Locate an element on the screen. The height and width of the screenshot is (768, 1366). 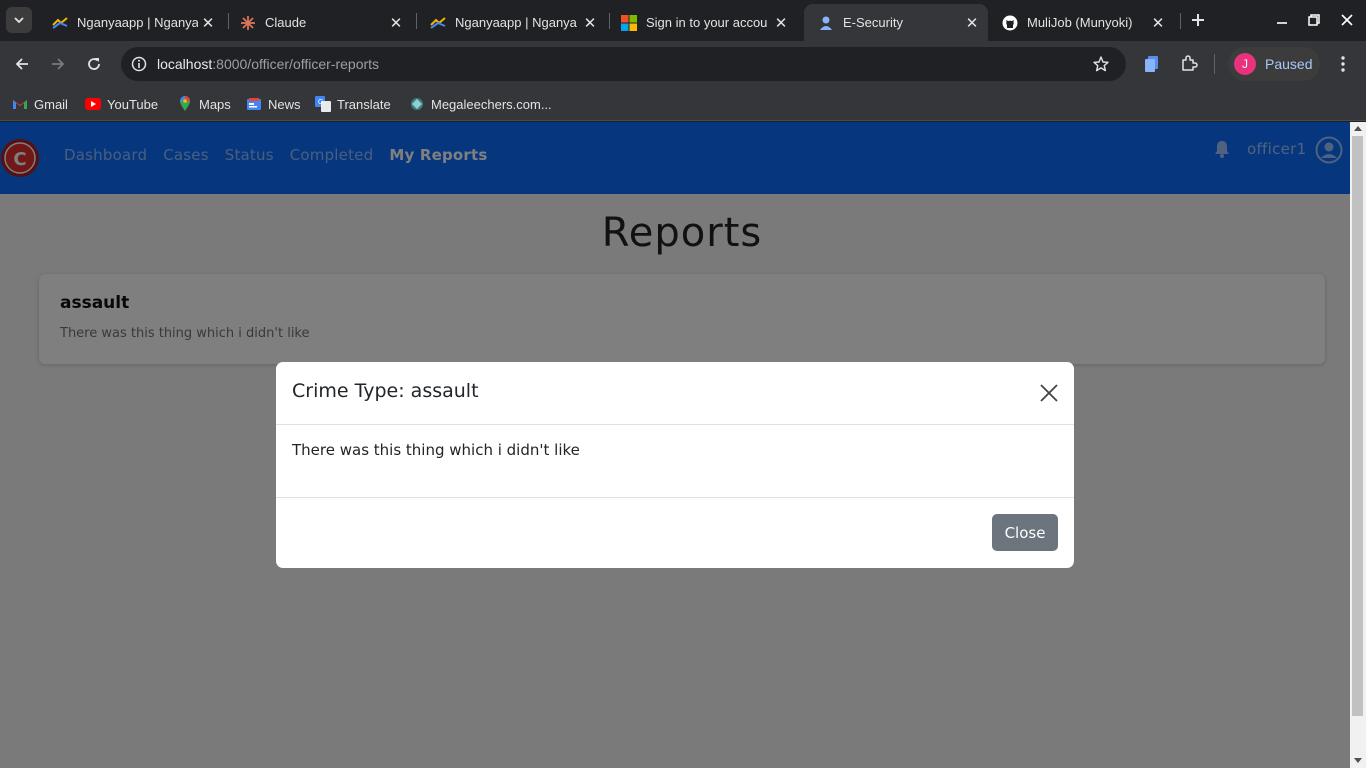
profile-avatar: J is located at coordinates (1245, 64).